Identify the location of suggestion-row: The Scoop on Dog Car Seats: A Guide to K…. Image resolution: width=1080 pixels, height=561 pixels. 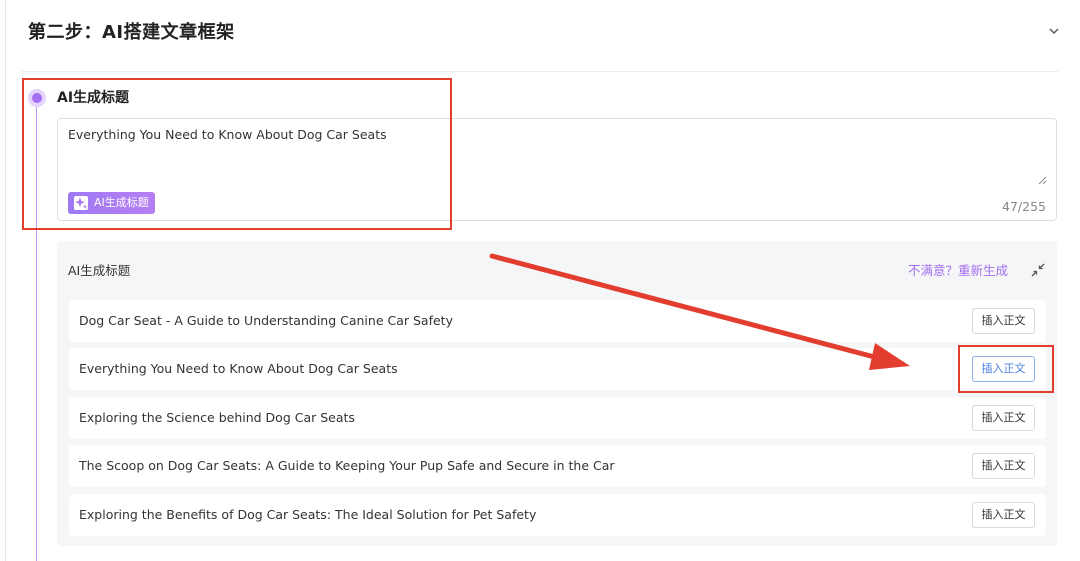
(557, 466).